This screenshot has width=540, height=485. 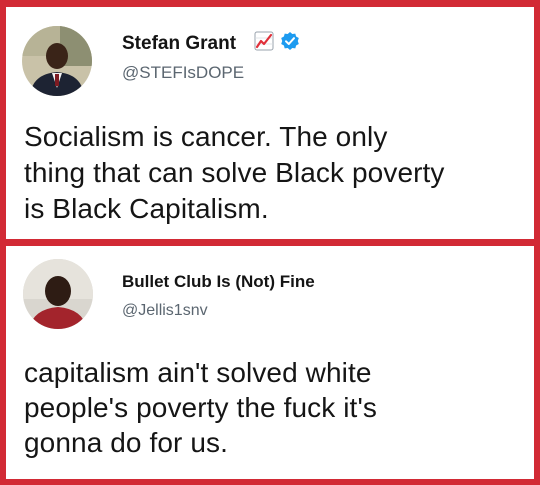 What do you see at coordinates (179, 44) in the screenshot?
I see `author-name: Stefan Grant` at bounding box center [179, 44].